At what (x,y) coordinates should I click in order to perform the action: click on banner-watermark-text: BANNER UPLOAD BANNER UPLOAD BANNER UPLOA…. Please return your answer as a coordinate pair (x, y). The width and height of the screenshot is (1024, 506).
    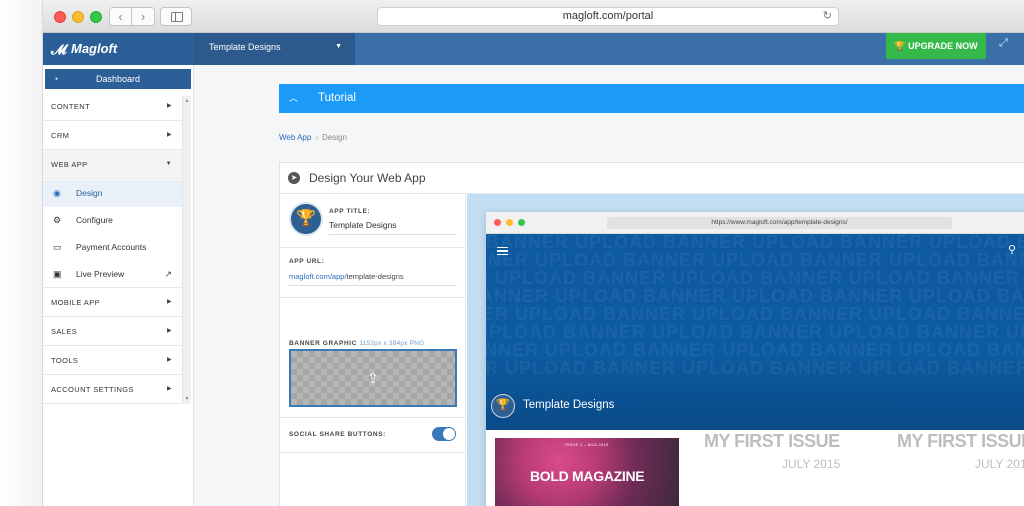
    Looking at the image, I should click on (755, 368).